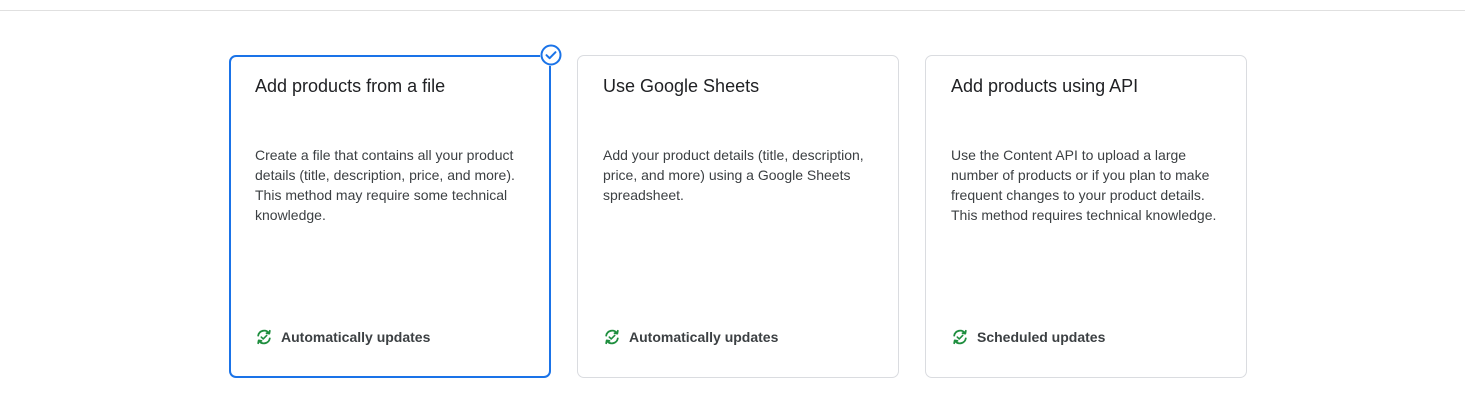  I want to click on card-title: Add products from a file, so click(350, 86).